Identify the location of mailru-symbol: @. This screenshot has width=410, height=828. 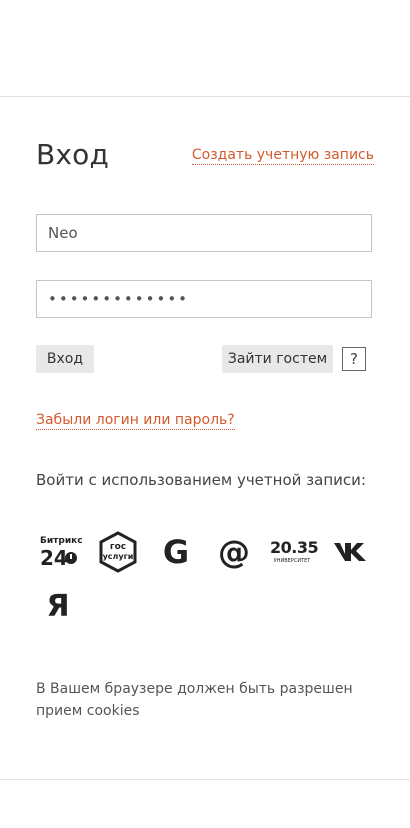
(234, 552).